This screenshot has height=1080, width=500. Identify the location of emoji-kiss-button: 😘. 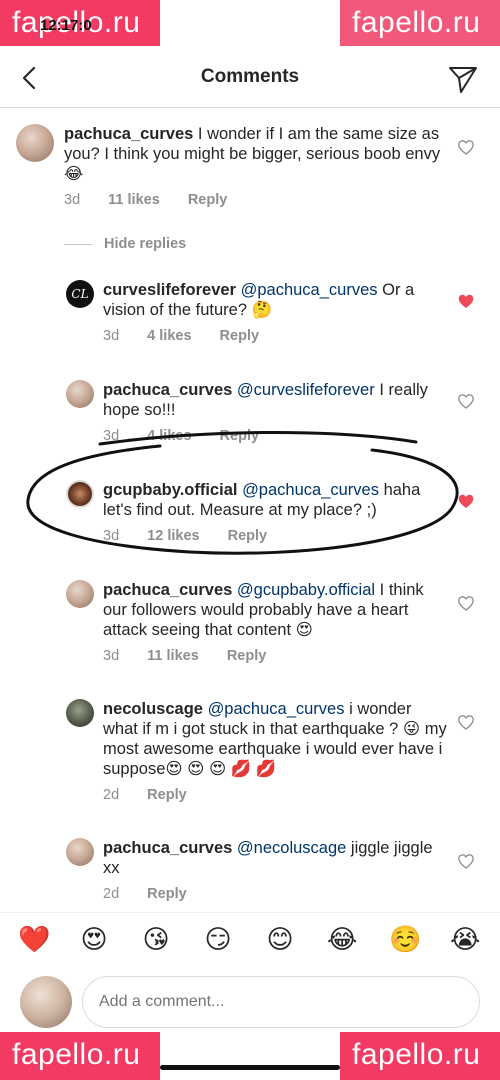
(156, 940).